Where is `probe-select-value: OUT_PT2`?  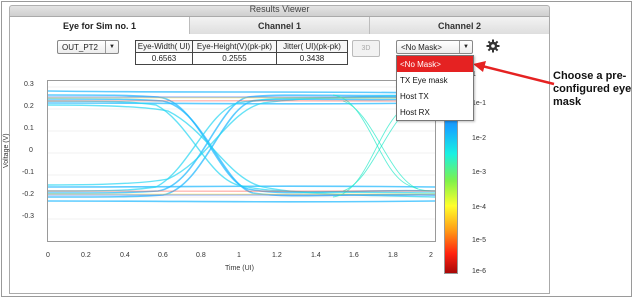
probe-select-value: OUT_PT2 is located at coordinates (80, 47).